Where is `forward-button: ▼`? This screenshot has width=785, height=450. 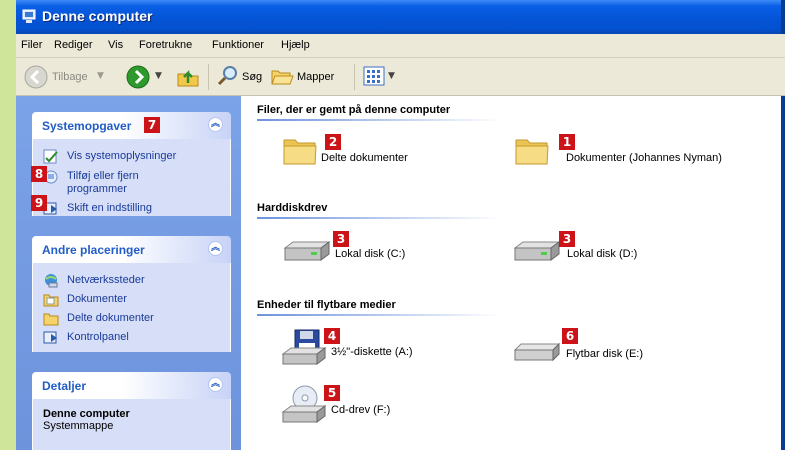
forward-button: ▼ is located at coordinates (146, 77).